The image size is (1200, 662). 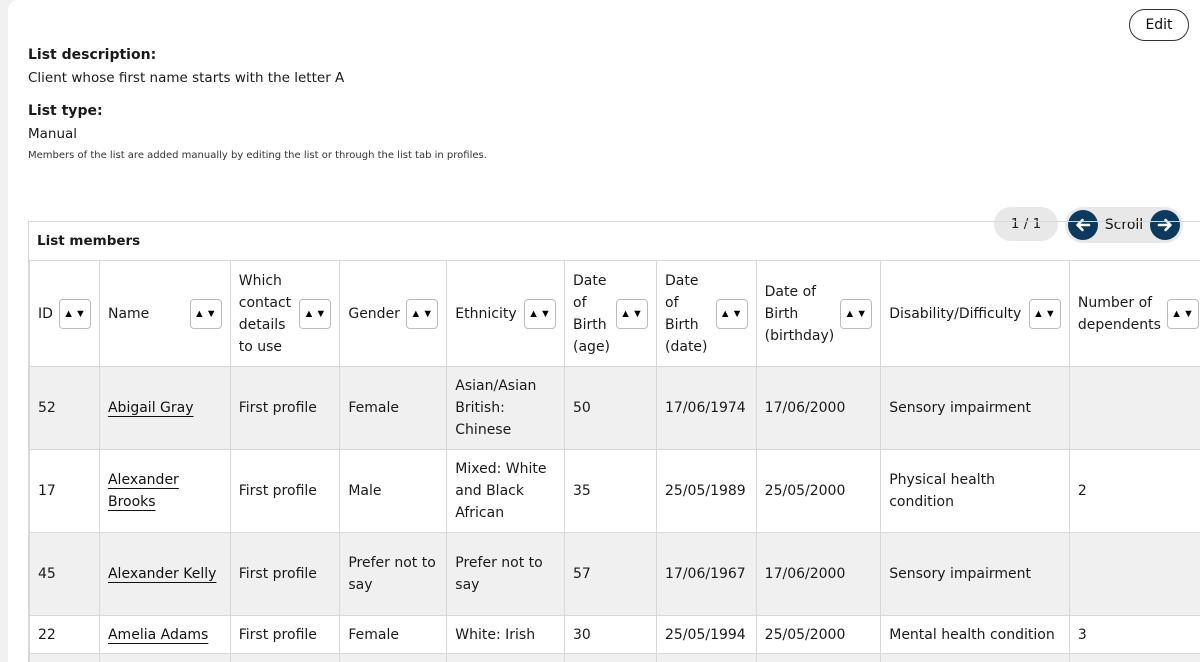 What do you see at coordinates (686, 313) in the screenshot?
I see `column-label: Date of Birth (date)` at bounding box center [686, 313].